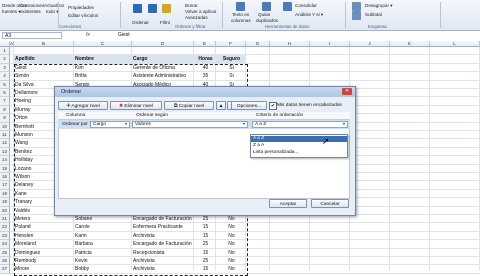  Describe the element at coordinates (287, 6) in the screenshot. I see `data-validation-icon` at that location.